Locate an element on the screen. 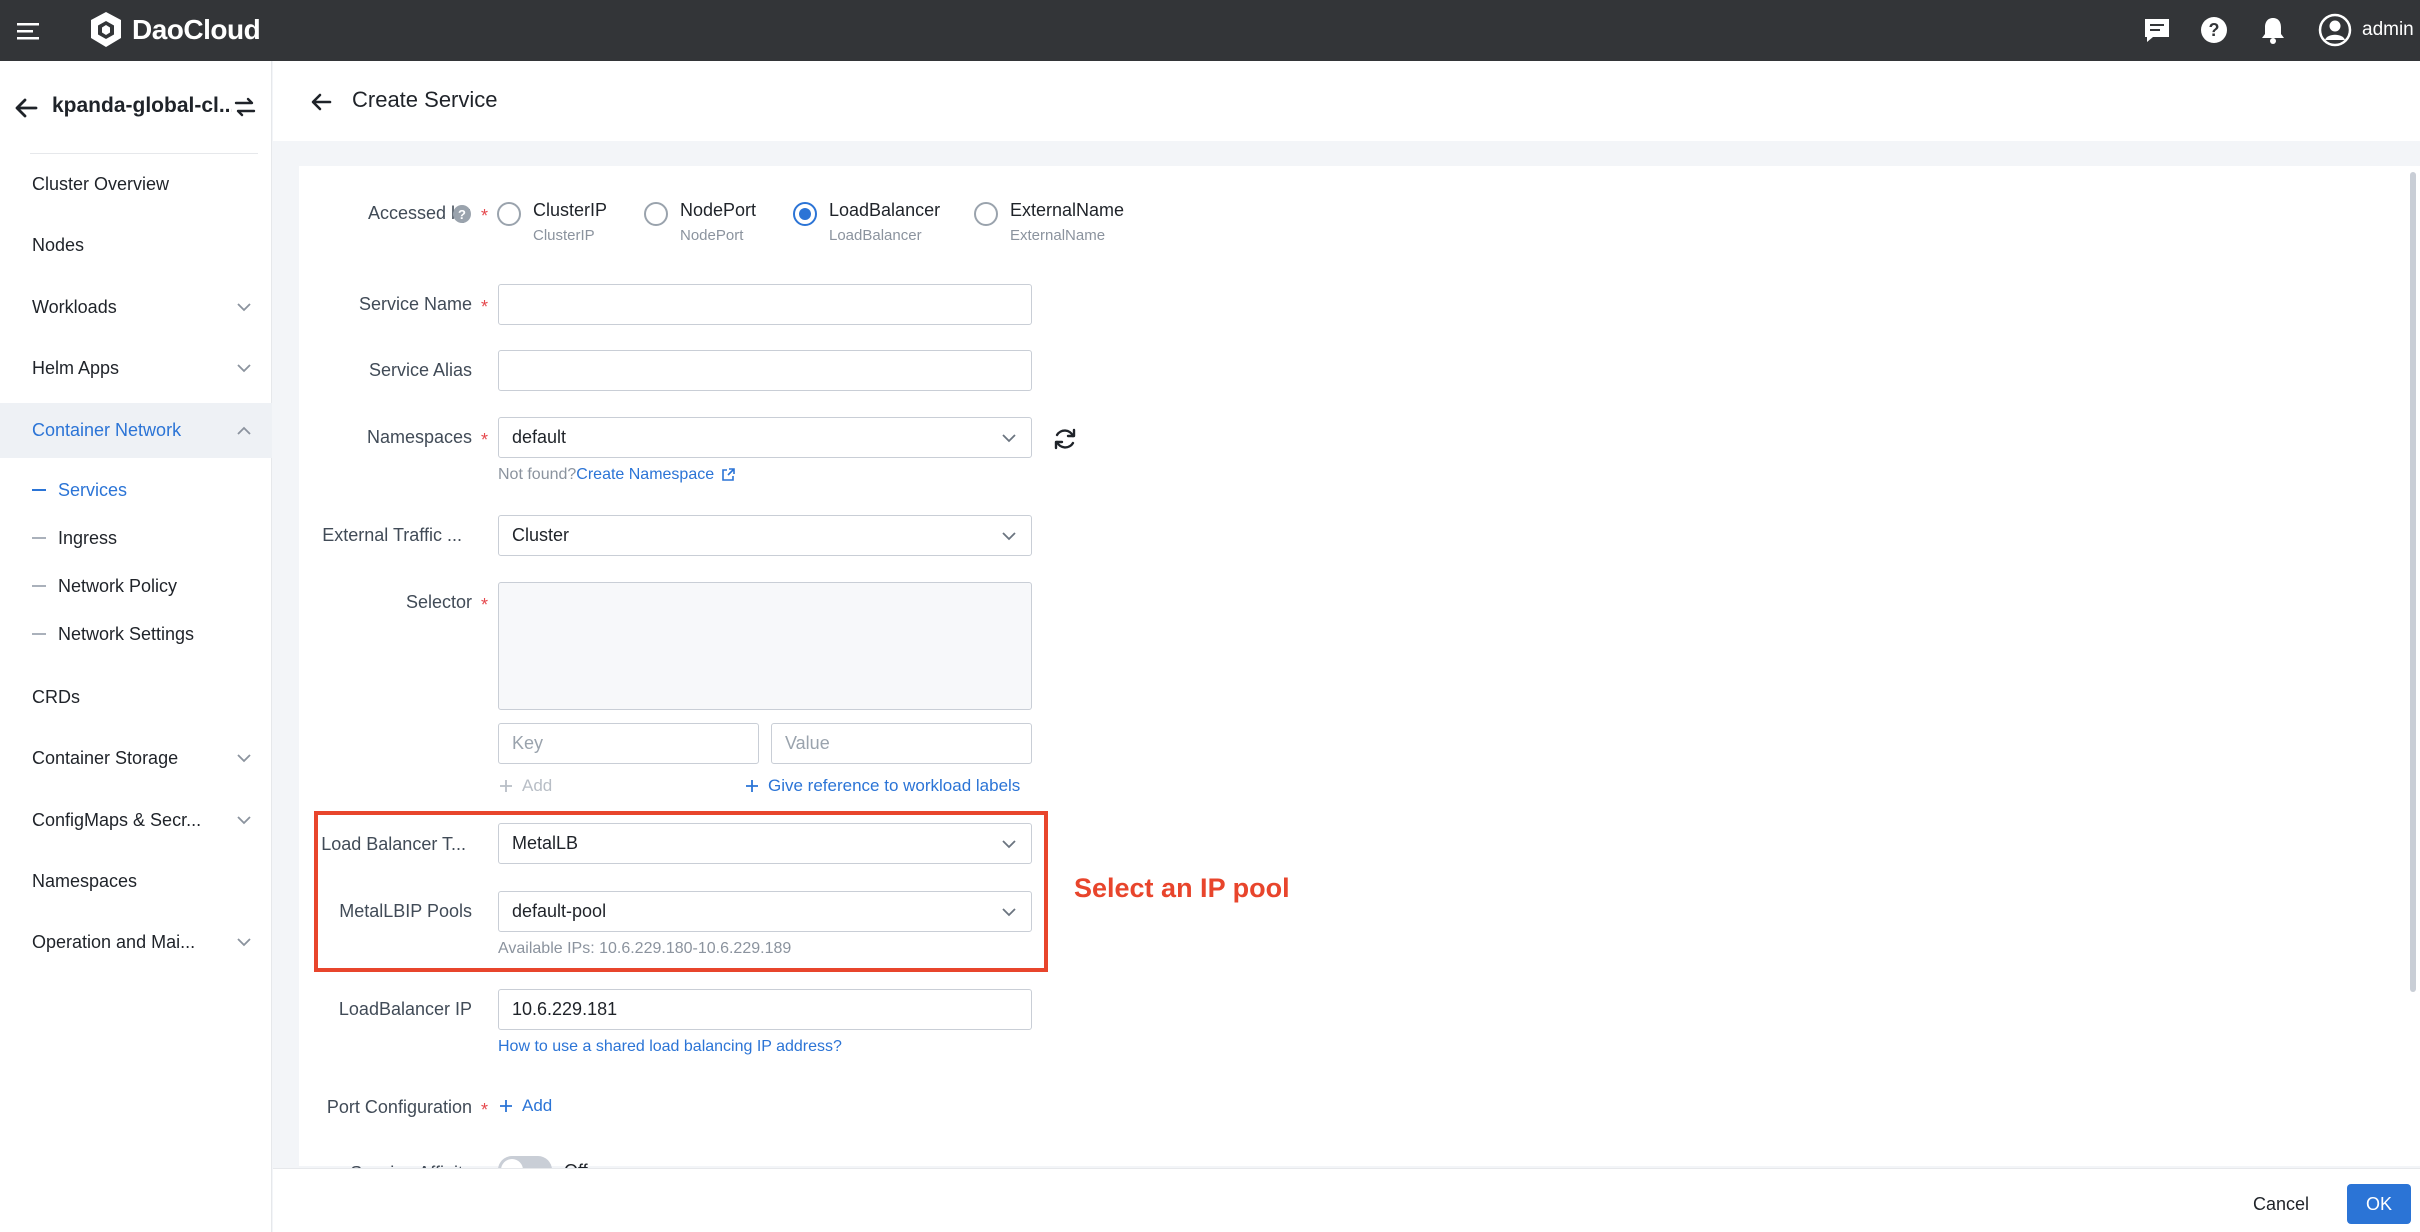  daocloud-logo: DaoCloud is located at coordinates (174, 30).